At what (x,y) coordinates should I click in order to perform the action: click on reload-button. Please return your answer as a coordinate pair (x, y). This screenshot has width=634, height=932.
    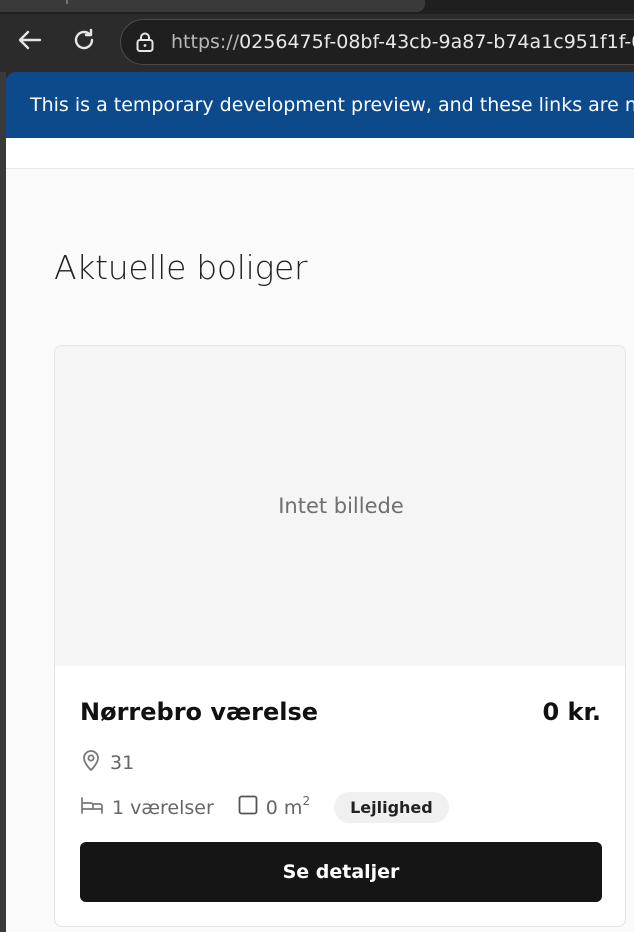
    Looking at the image, I should click on (84, 42).